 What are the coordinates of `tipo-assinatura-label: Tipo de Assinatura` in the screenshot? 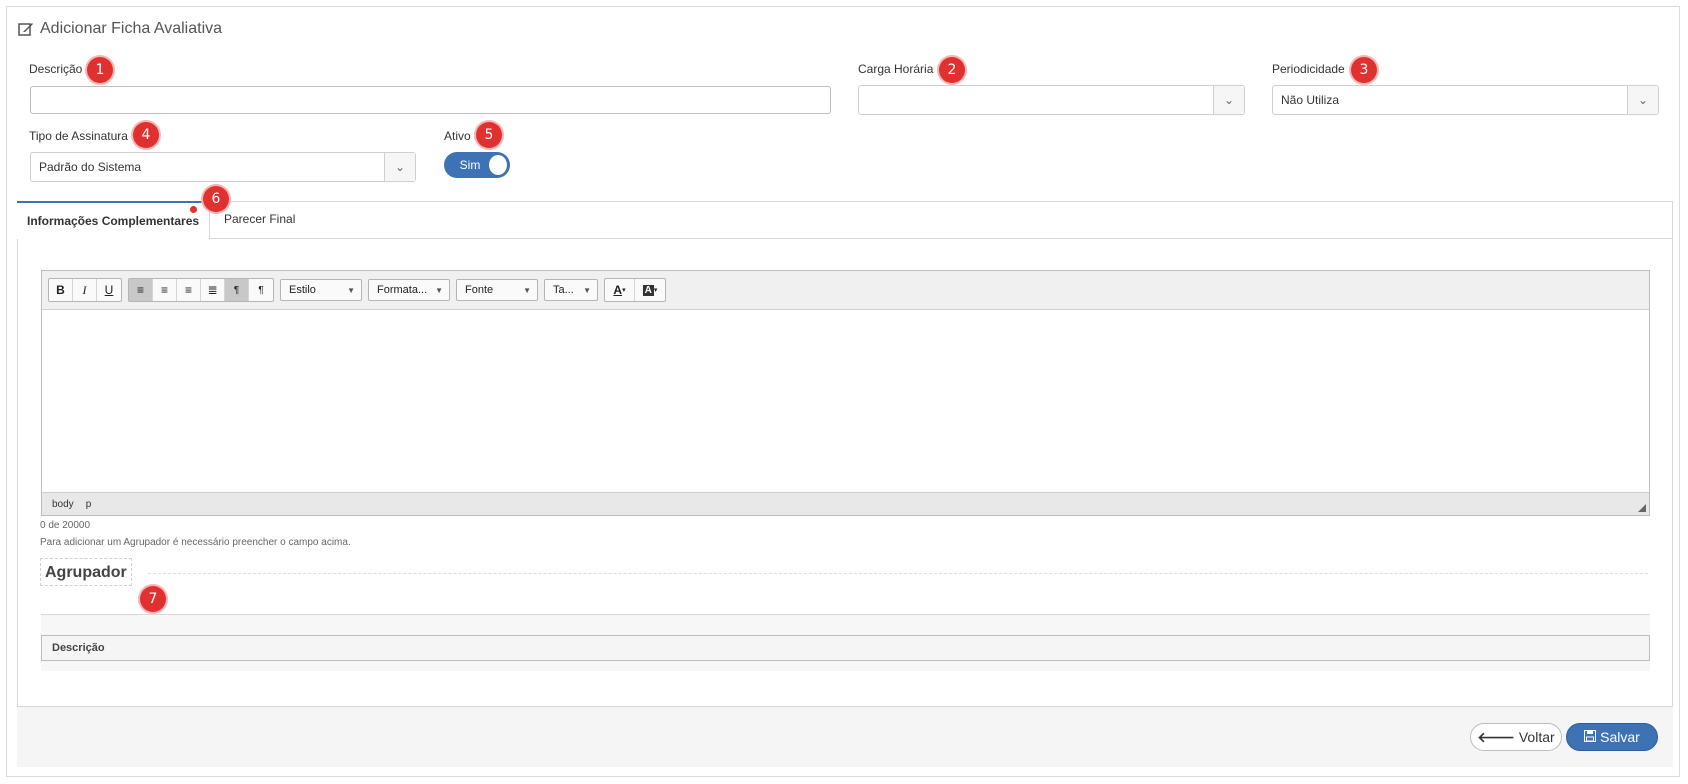 It's located at (78, 136).